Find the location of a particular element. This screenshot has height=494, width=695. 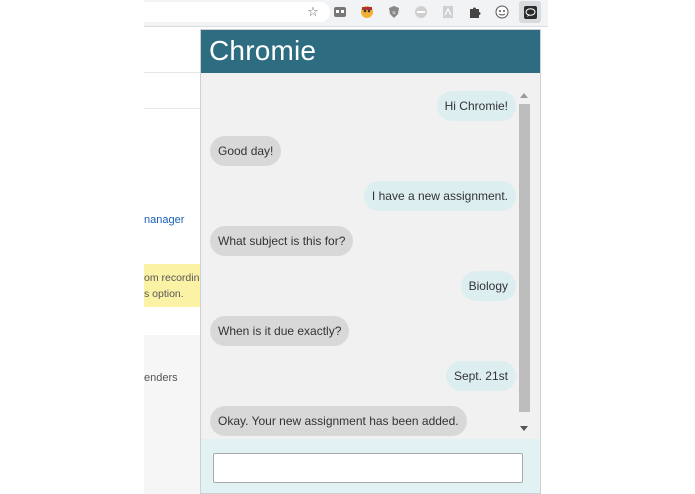

message-input is located at coordinates (368, 468).